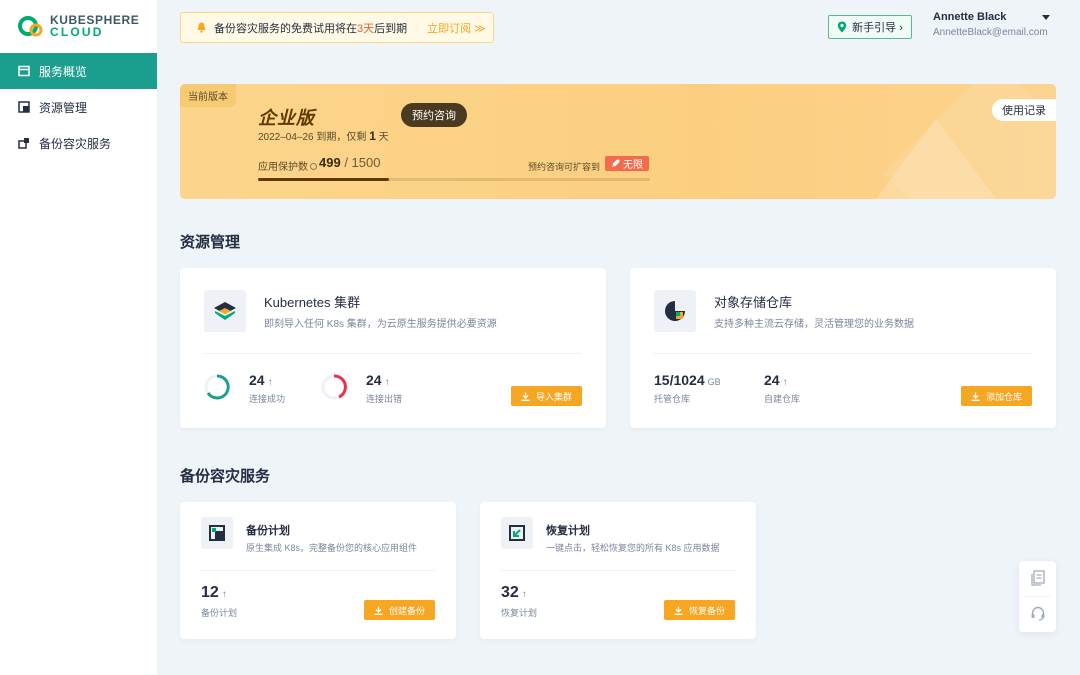  I want to click on logo: KUBESPHERE CLOUD, so click(78, 26).